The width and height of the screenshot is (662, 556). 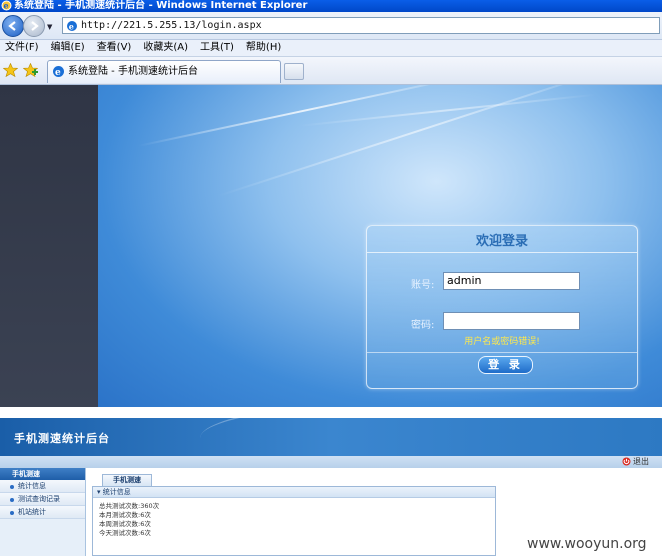 What do you see at coordinates (361, 25) in the screenshot?
I see `address-input: e http://221.5.255.13/login.aspx` at bounding box center [361, 25].